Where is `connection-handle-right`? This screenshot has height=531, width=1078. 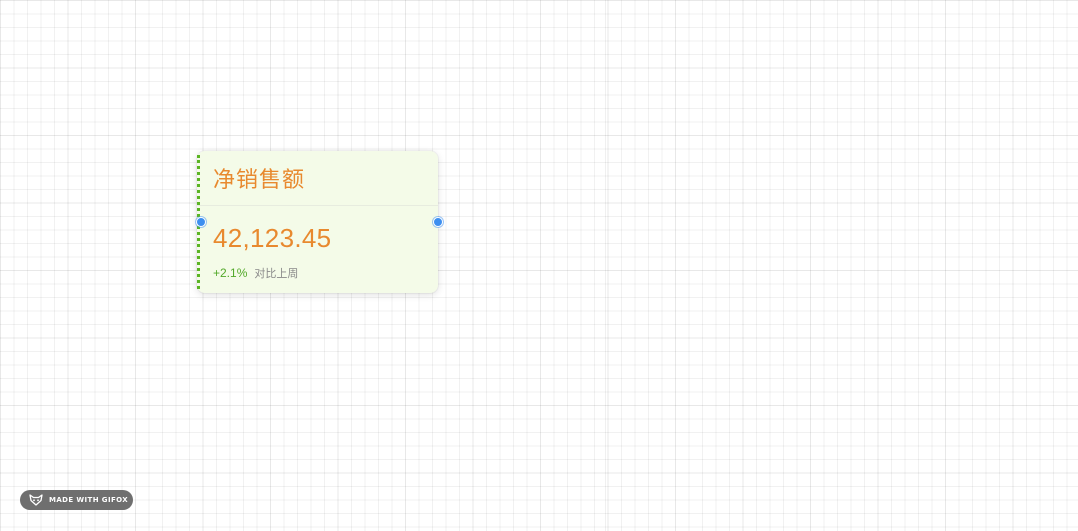 connection-handle-right is located at coordinates (438, 222).